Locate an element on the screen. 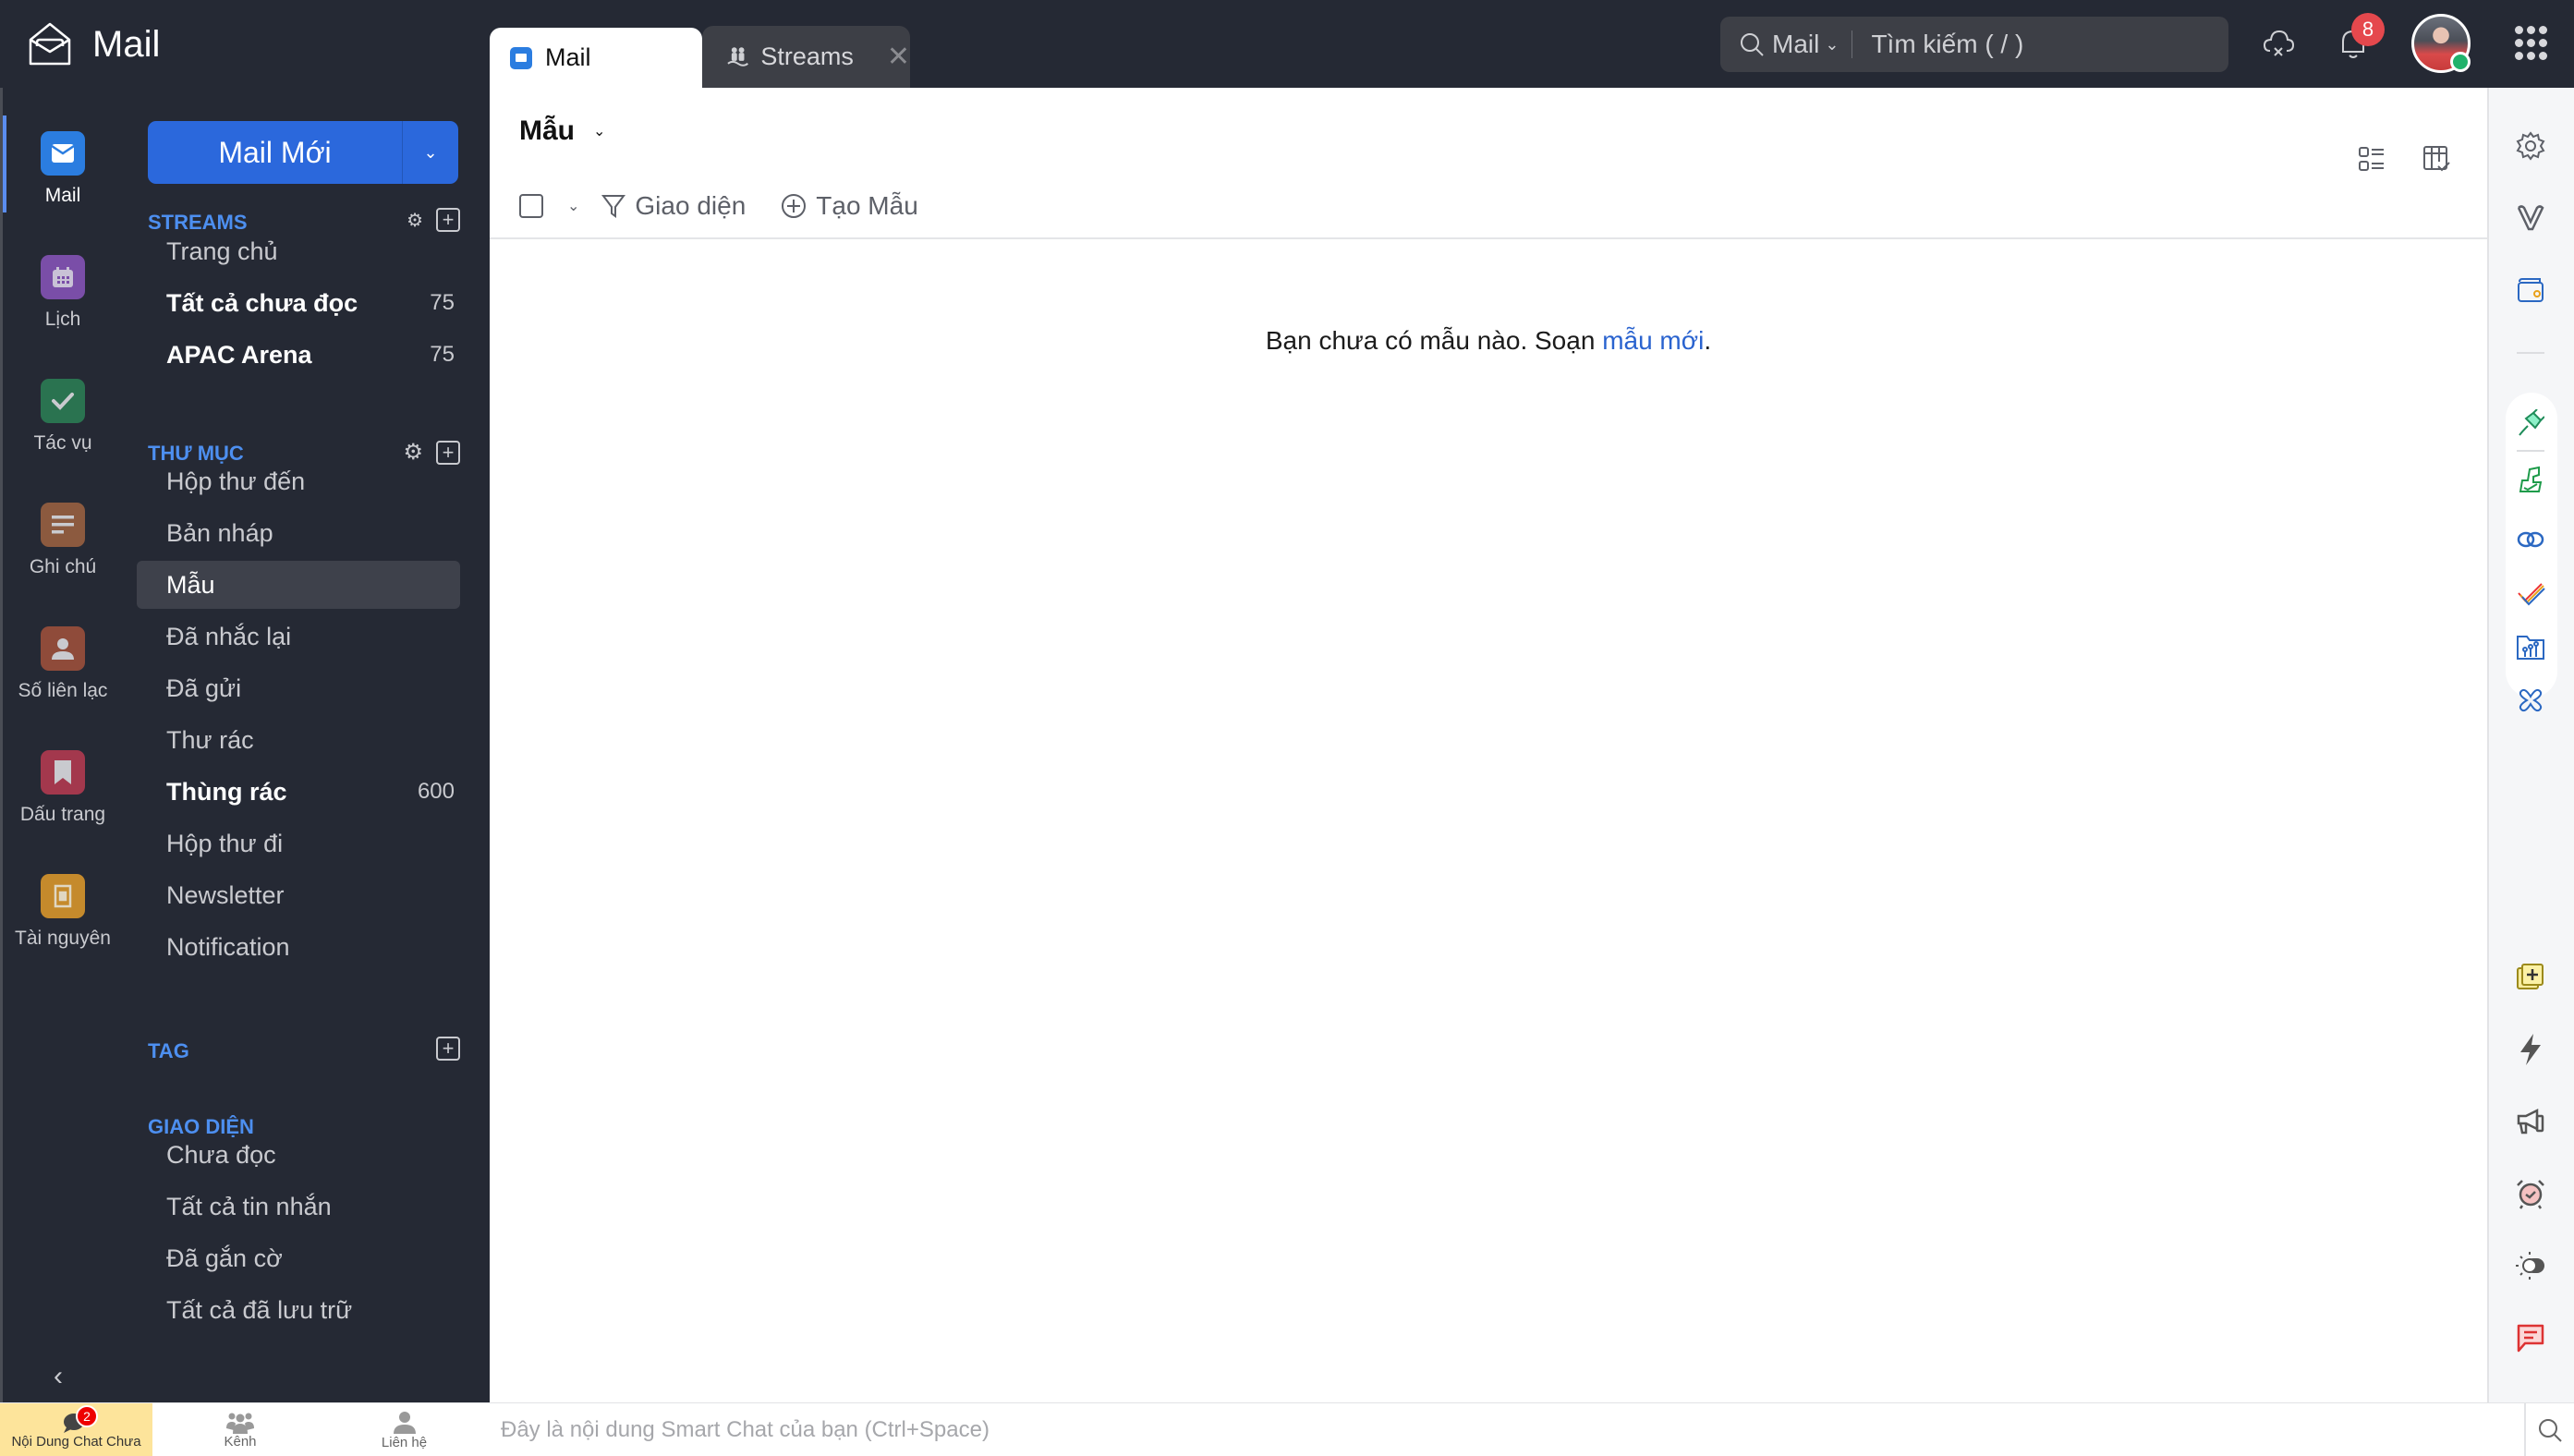 This screenshot has height=1456, width=2574. lightning-icon is located at coordinates (2530, 1049).